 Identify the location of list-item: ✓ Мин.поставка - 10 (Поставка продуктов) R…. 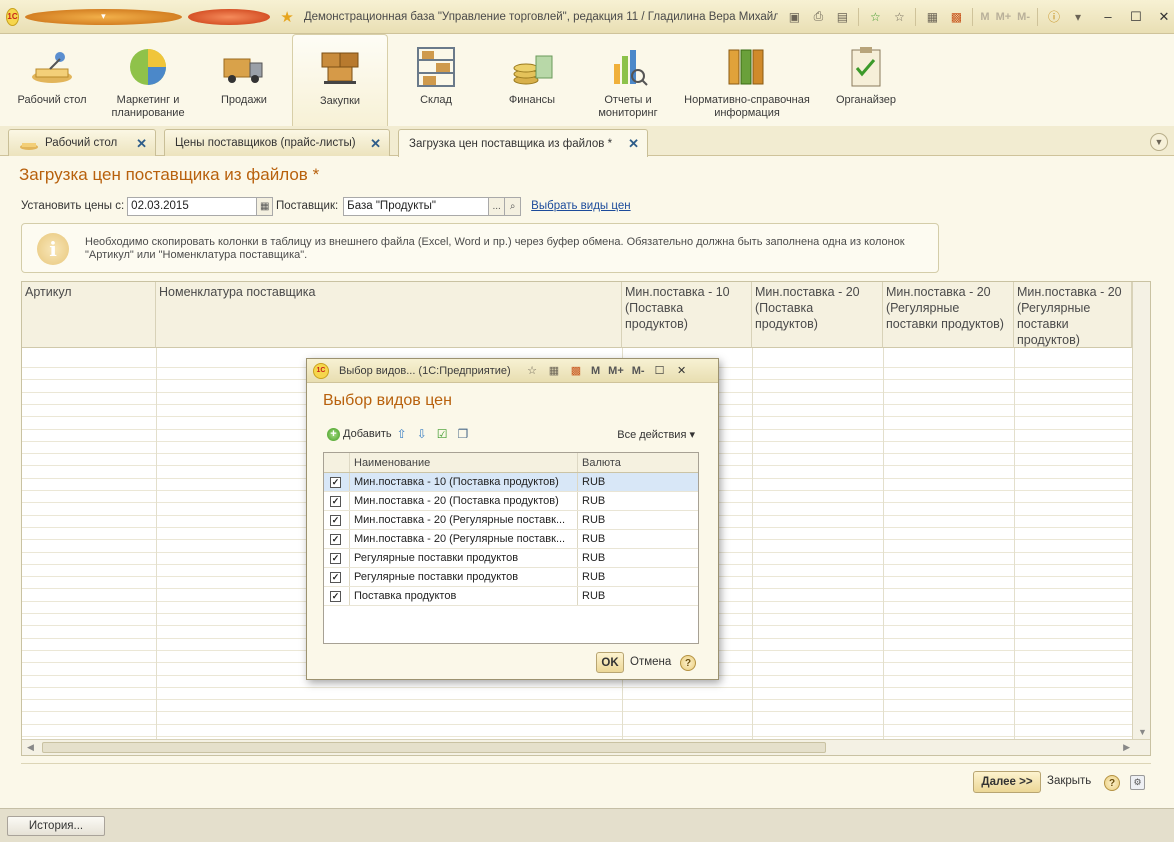
(511, 482).